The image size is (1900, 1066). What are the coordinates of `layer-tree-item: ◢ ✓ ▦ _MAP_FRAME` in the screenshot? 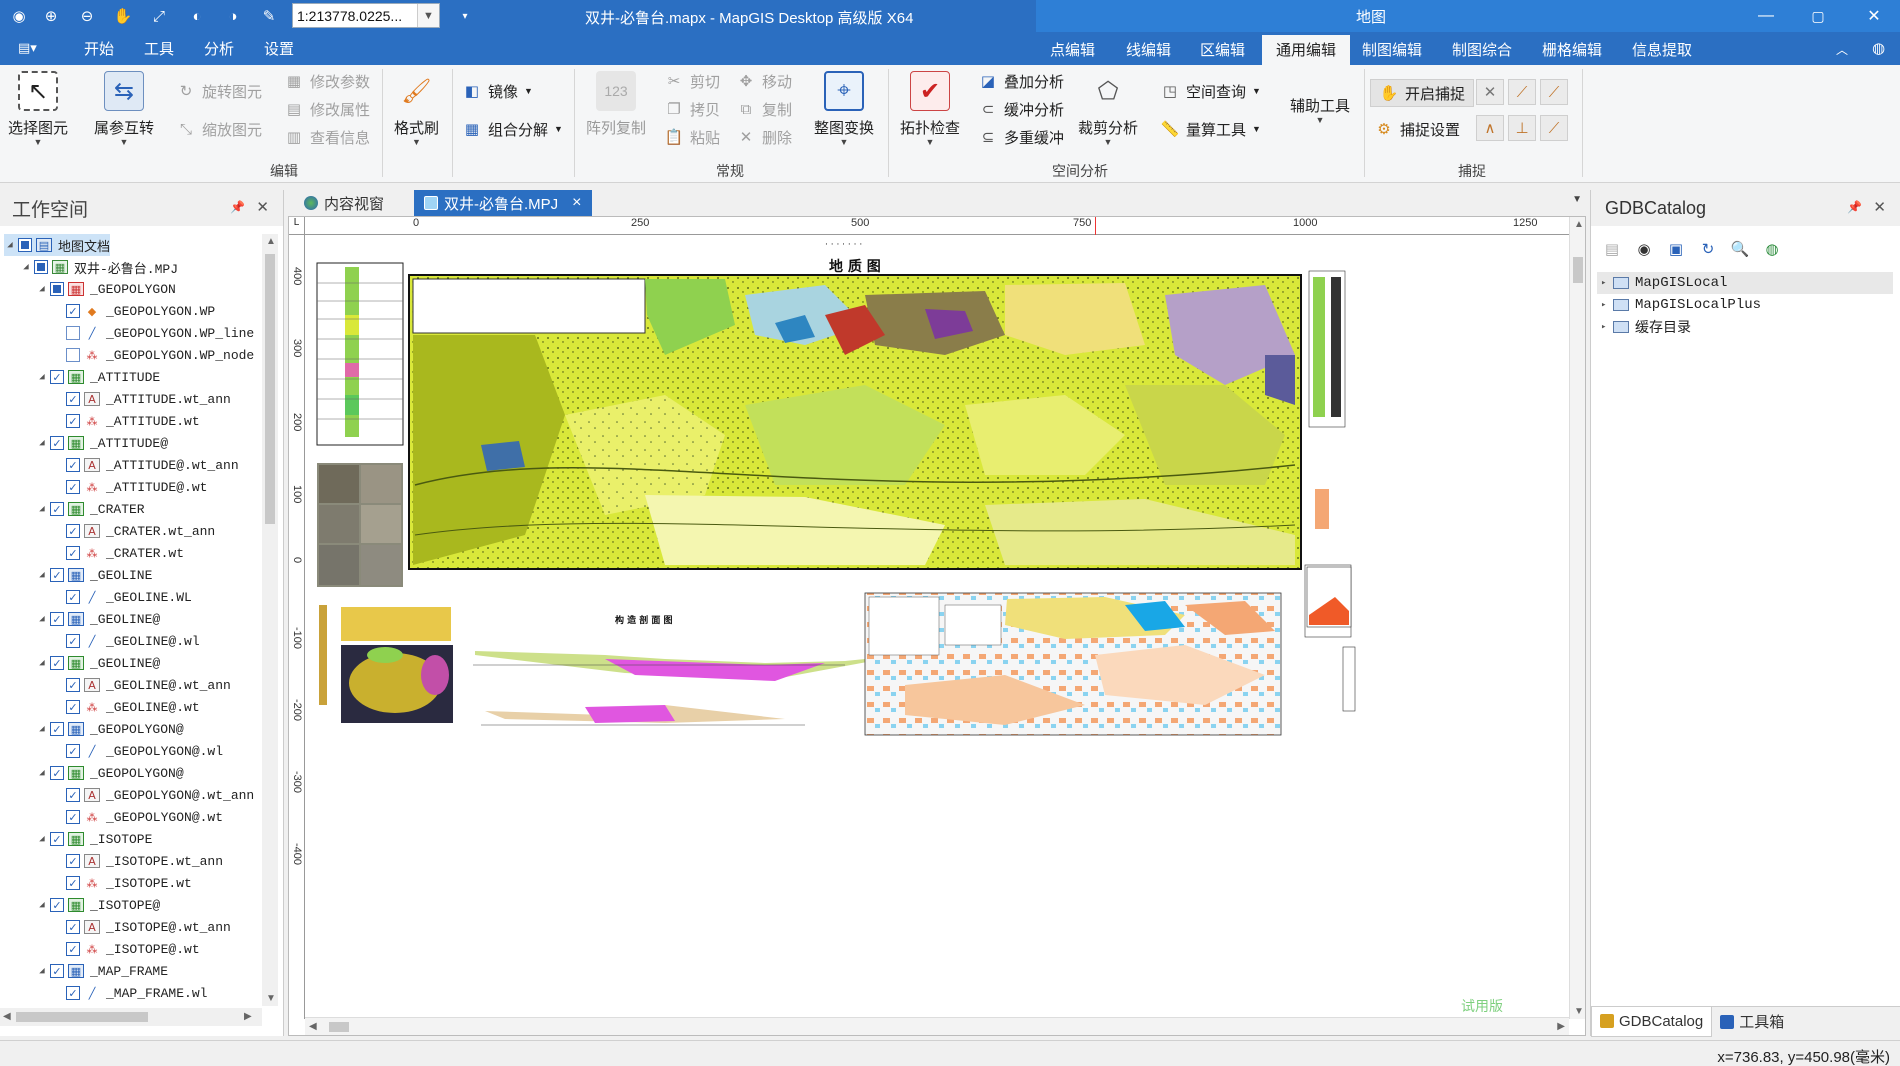 It's located at (102, 971).